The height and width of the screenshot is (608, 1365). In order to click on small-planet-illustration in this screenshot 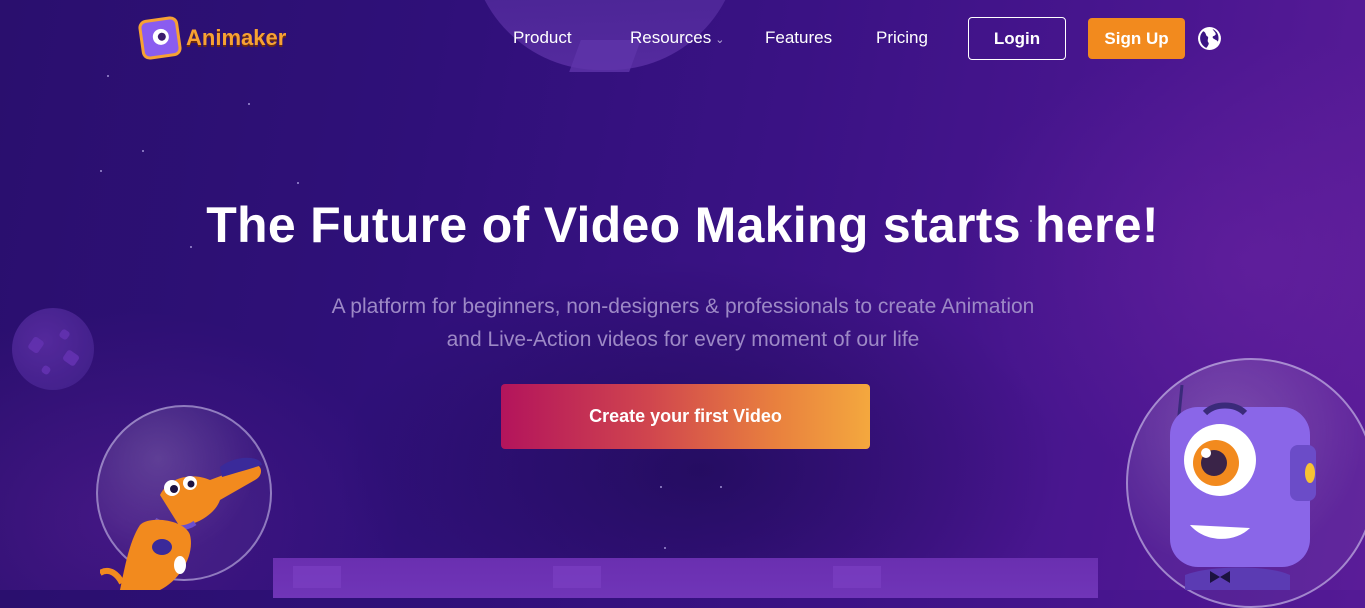, I will do `click(53, 349)`.